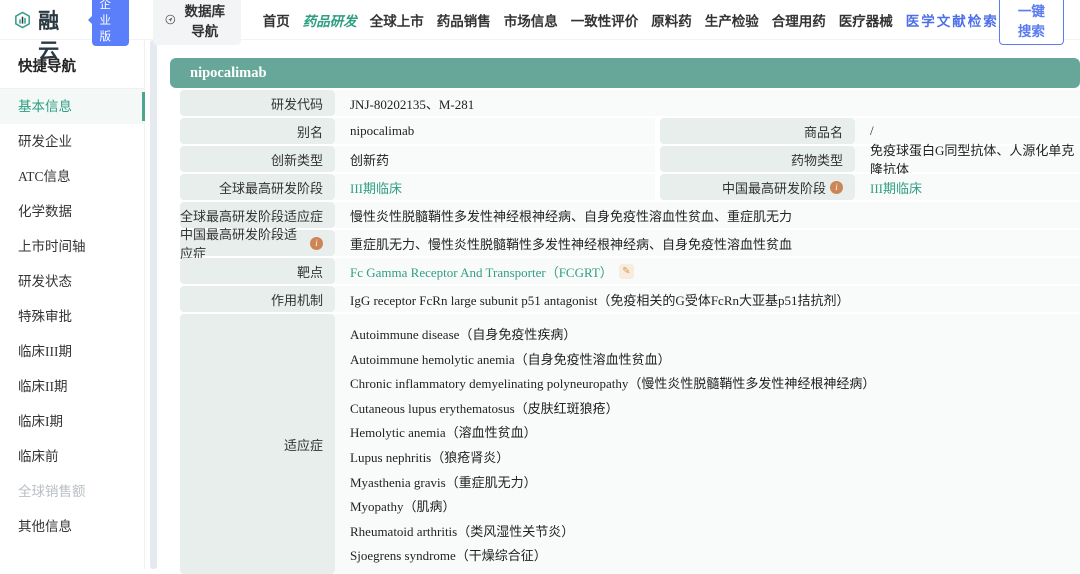 This screenshot has width=1080, height=574. What do you see at coordinates (757, 187) in the screenshot?
I see `field-label-china-stage: 中国最高研发阶段 i` at bounding box center [757, 187].